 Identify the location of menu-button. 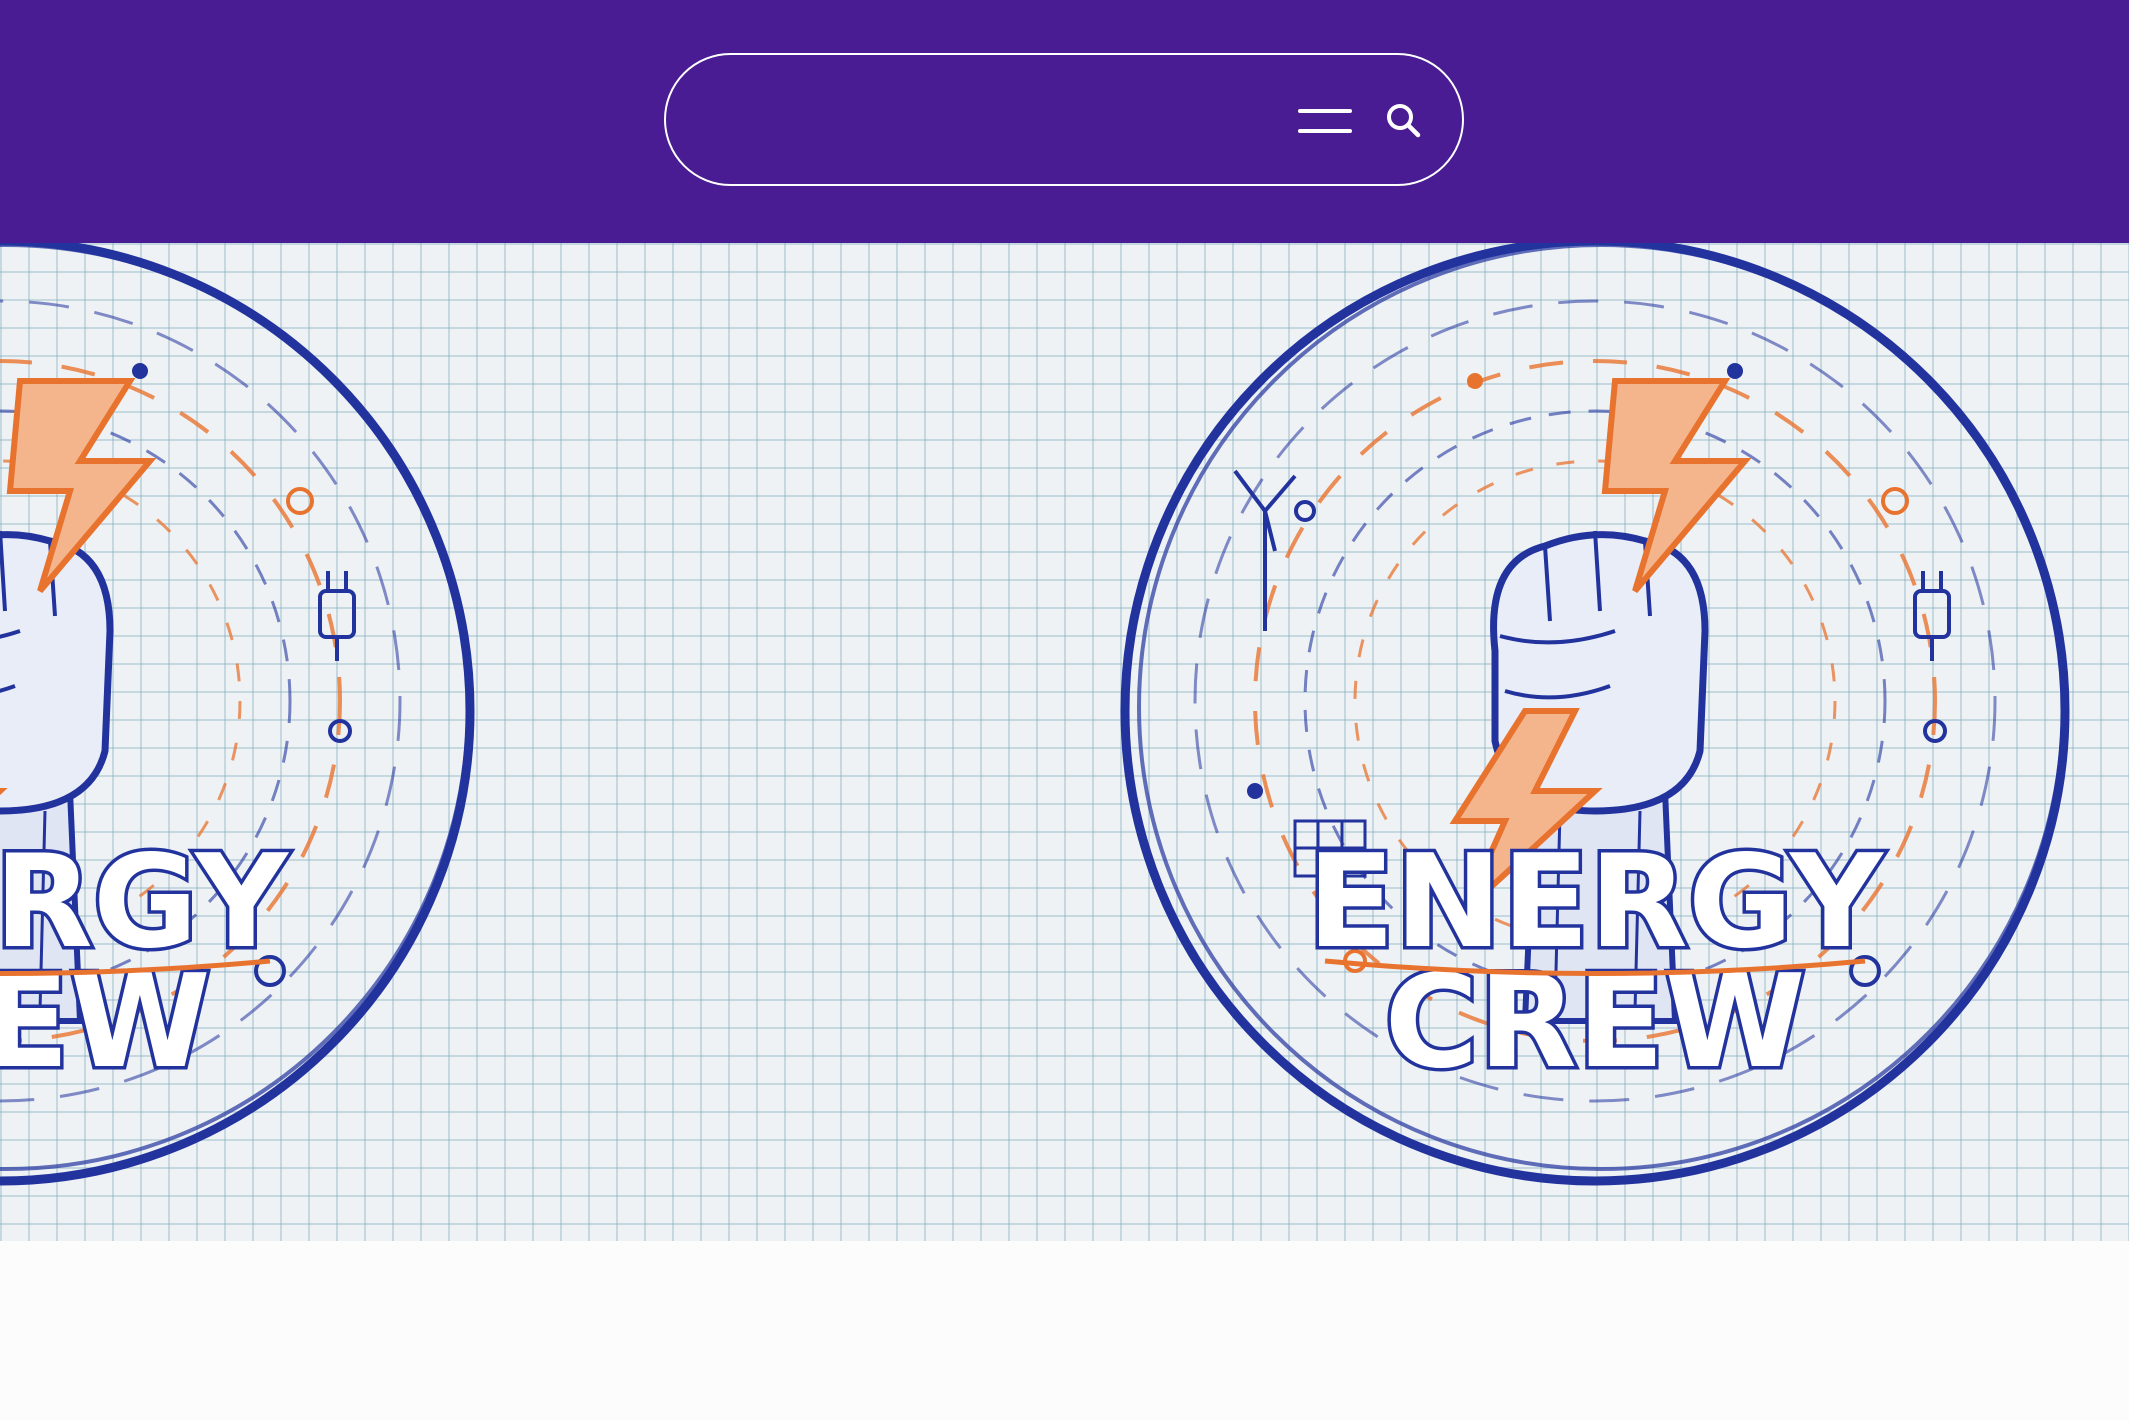
(1324, 121).